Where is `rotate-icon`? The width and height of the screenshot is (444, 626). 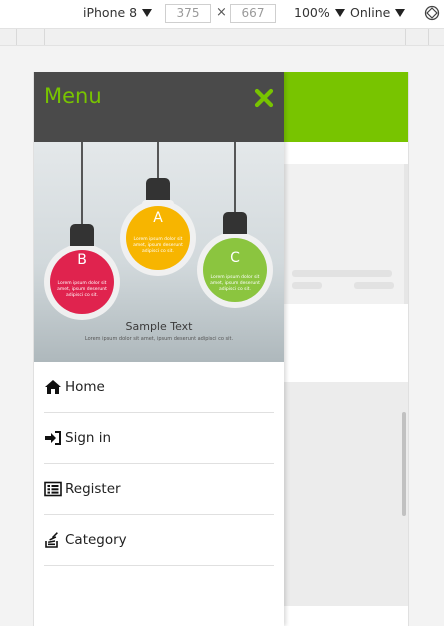 rotate-icon is located at coordinates (432, 13).